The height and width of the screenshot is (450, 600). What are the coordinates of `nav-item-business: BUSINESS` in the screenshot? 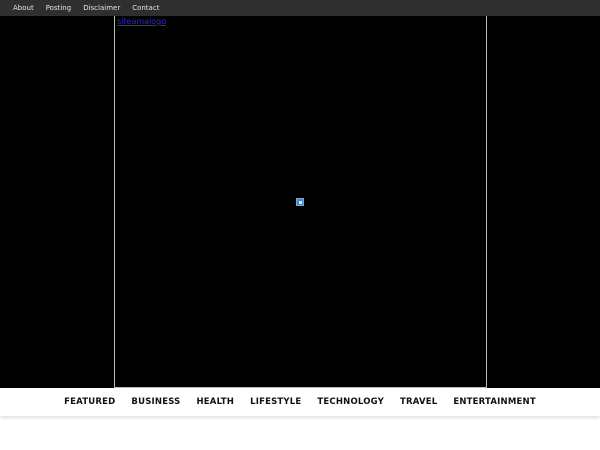 It's located at (155, 402).